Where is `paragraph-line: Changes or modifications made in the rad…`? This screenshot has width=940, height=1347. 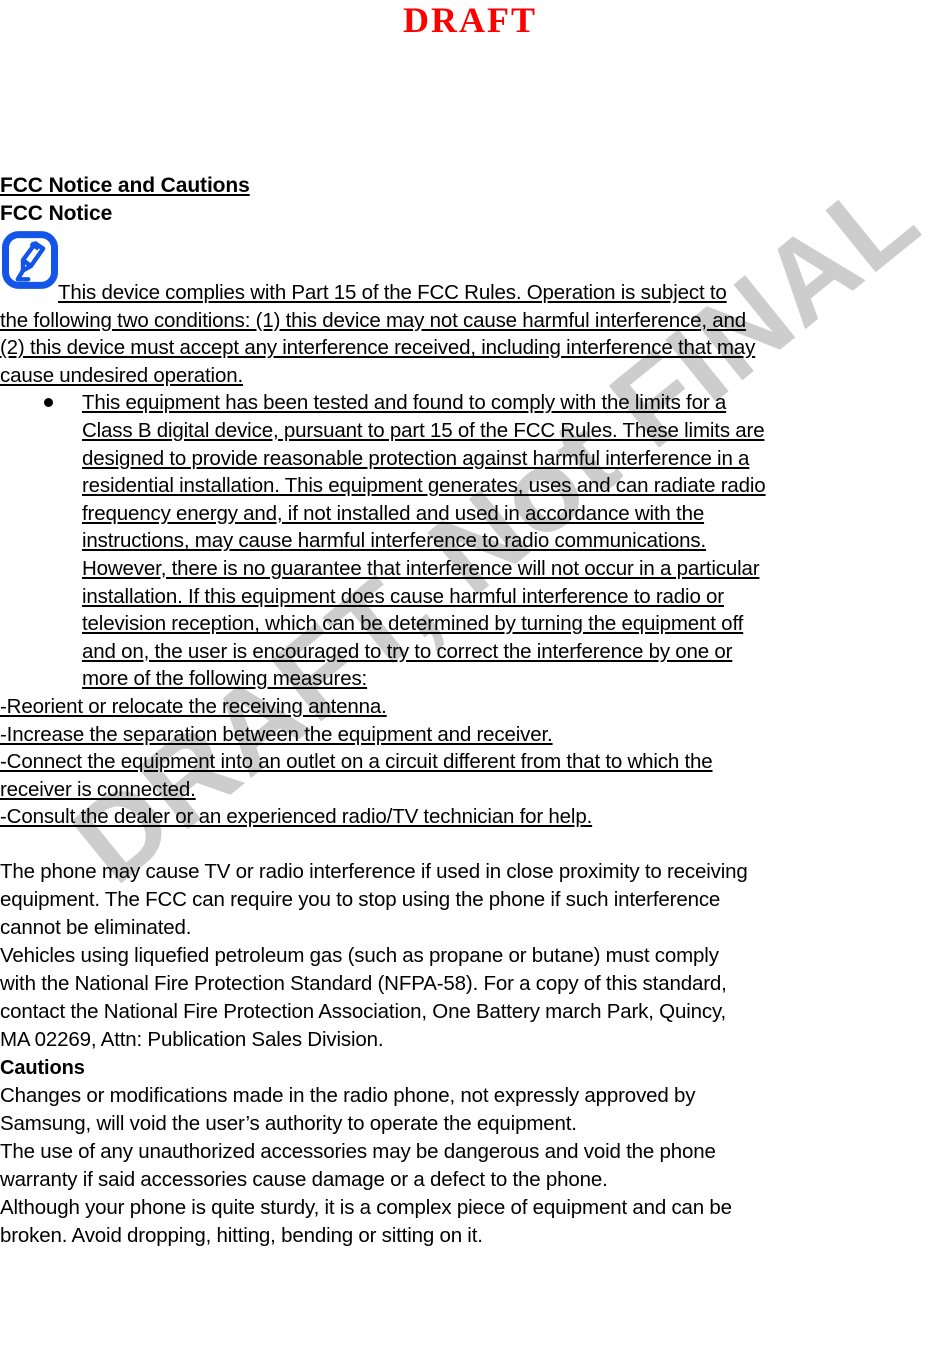
paragraph-line: Changes or modifications made in the rad… is located at coordinates (348, 1095).